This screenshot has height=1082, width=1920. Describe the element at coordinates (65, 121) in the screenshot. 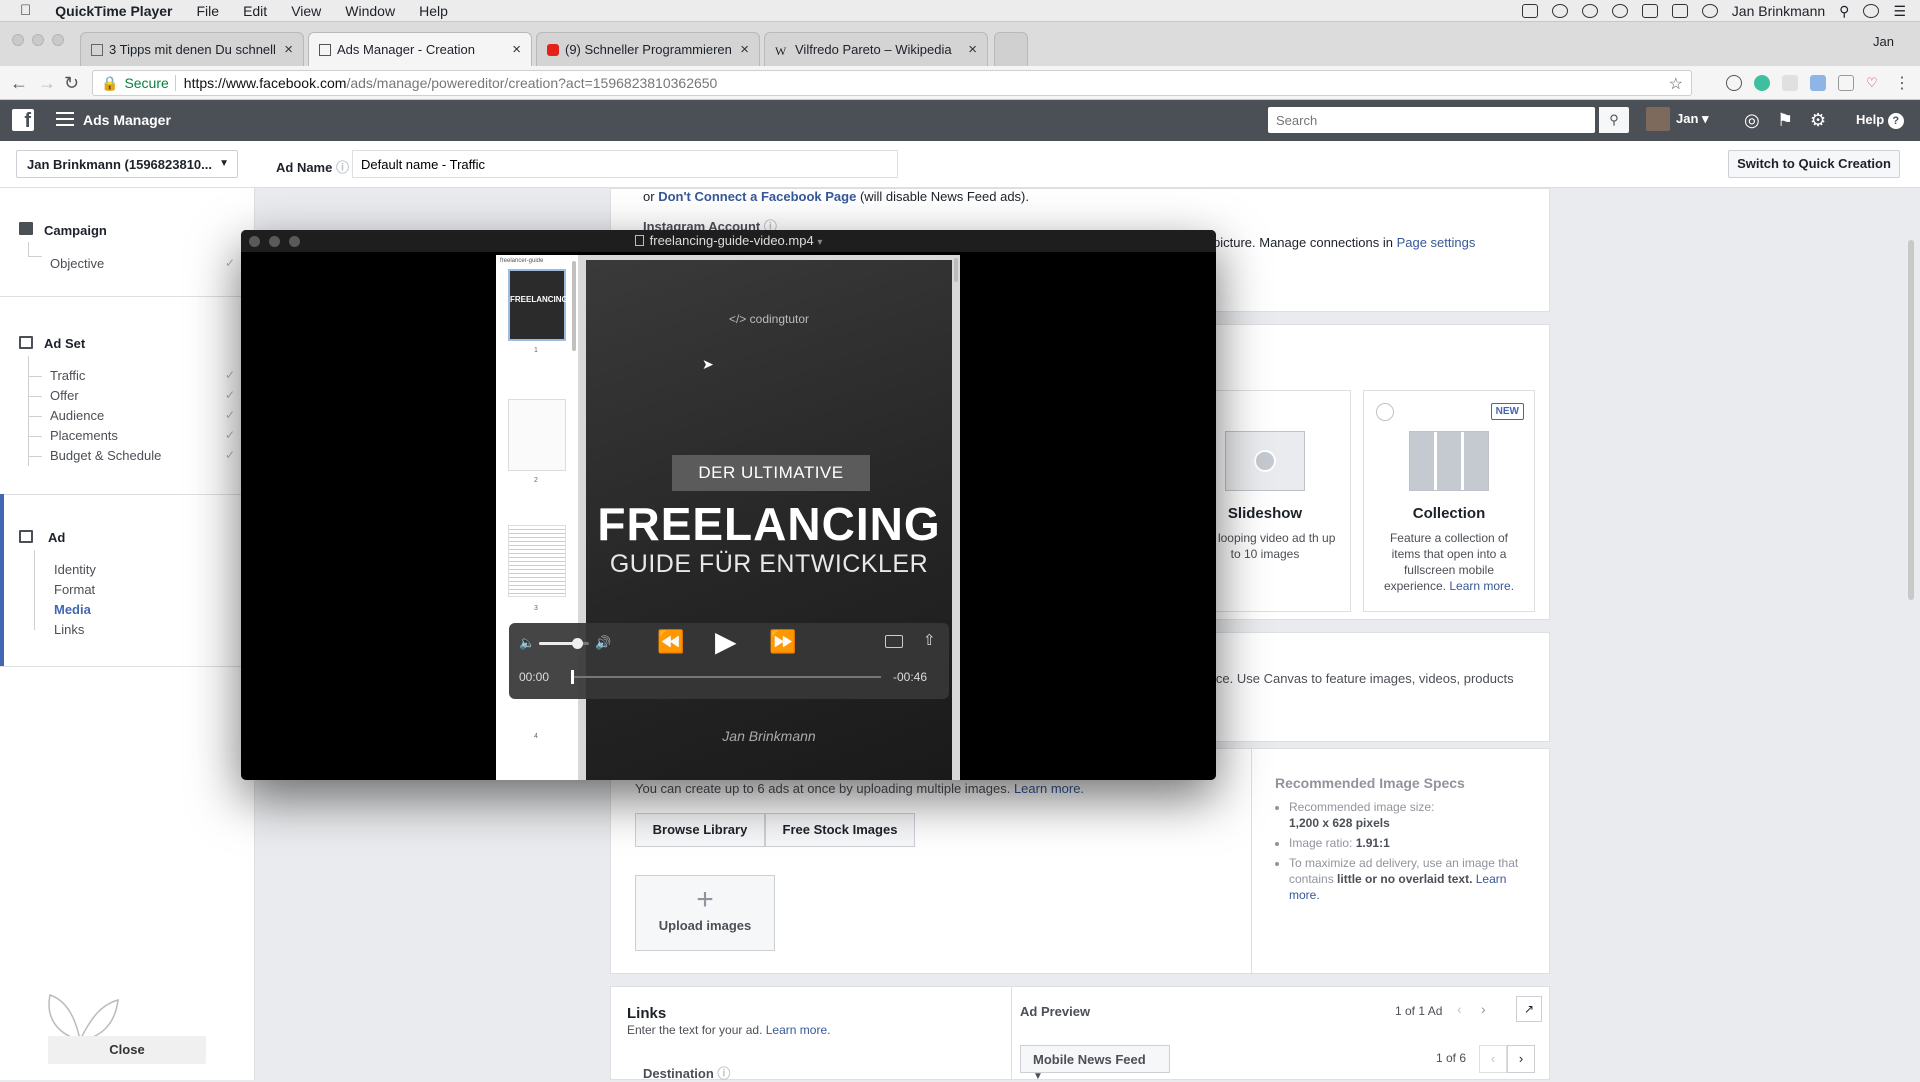

I see `hamburger-menu-icon` at that location.